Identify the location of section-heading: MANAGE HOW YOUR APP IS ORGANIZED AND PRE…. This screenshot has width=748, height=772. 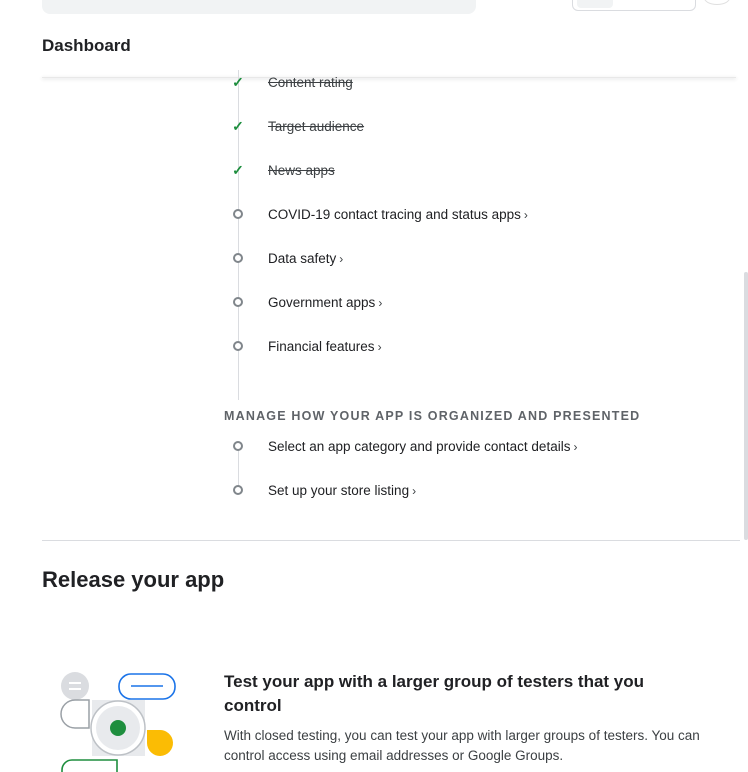
(432, 416).